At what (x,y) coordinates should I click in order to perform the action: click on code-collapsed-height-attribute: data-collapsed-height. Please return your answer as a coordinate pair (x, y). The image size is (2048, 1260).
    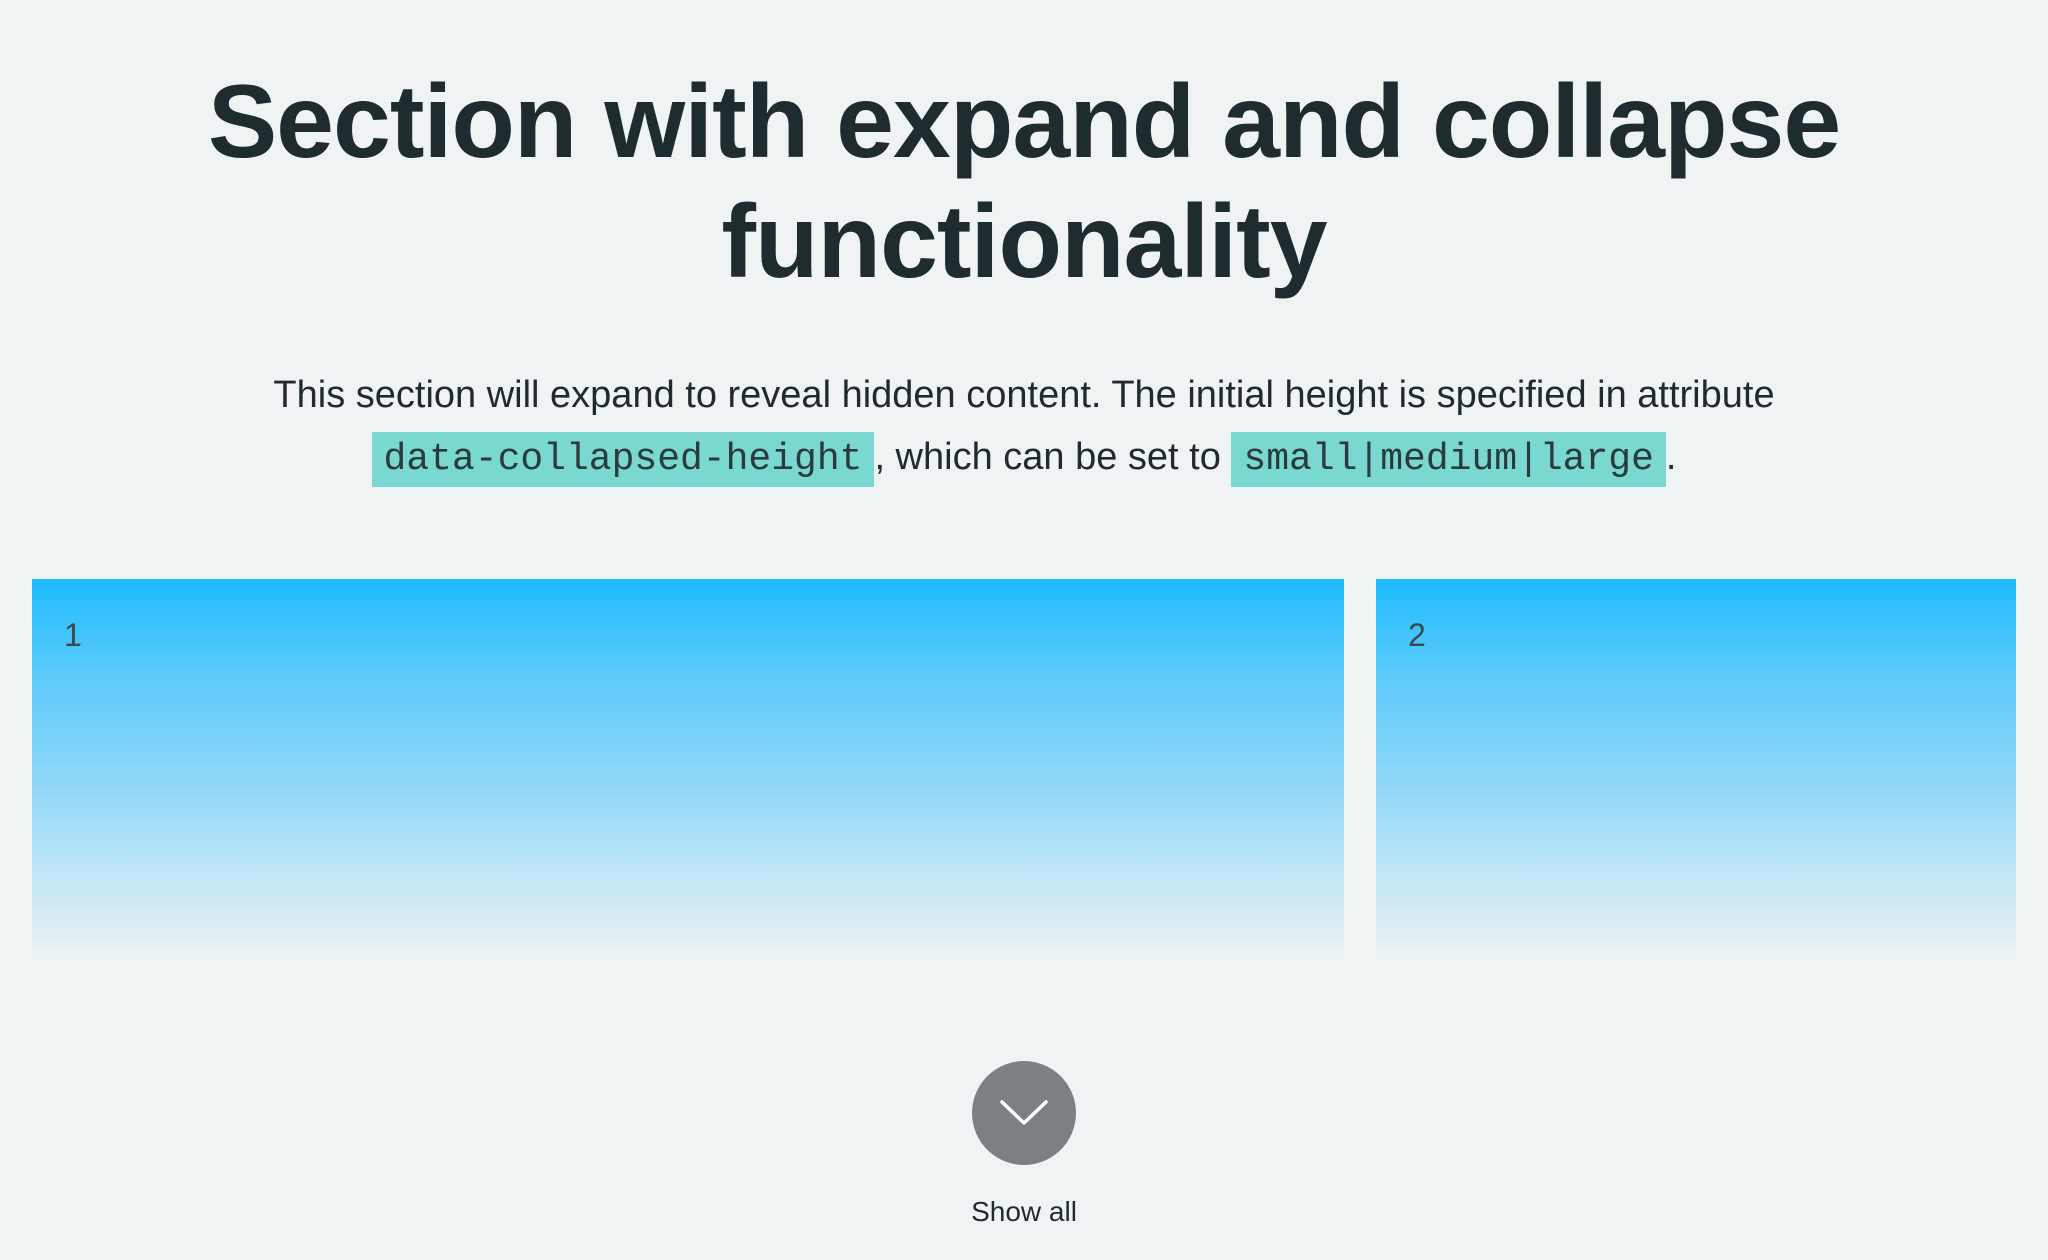
    Looking at the image, I should click on (623, 459).